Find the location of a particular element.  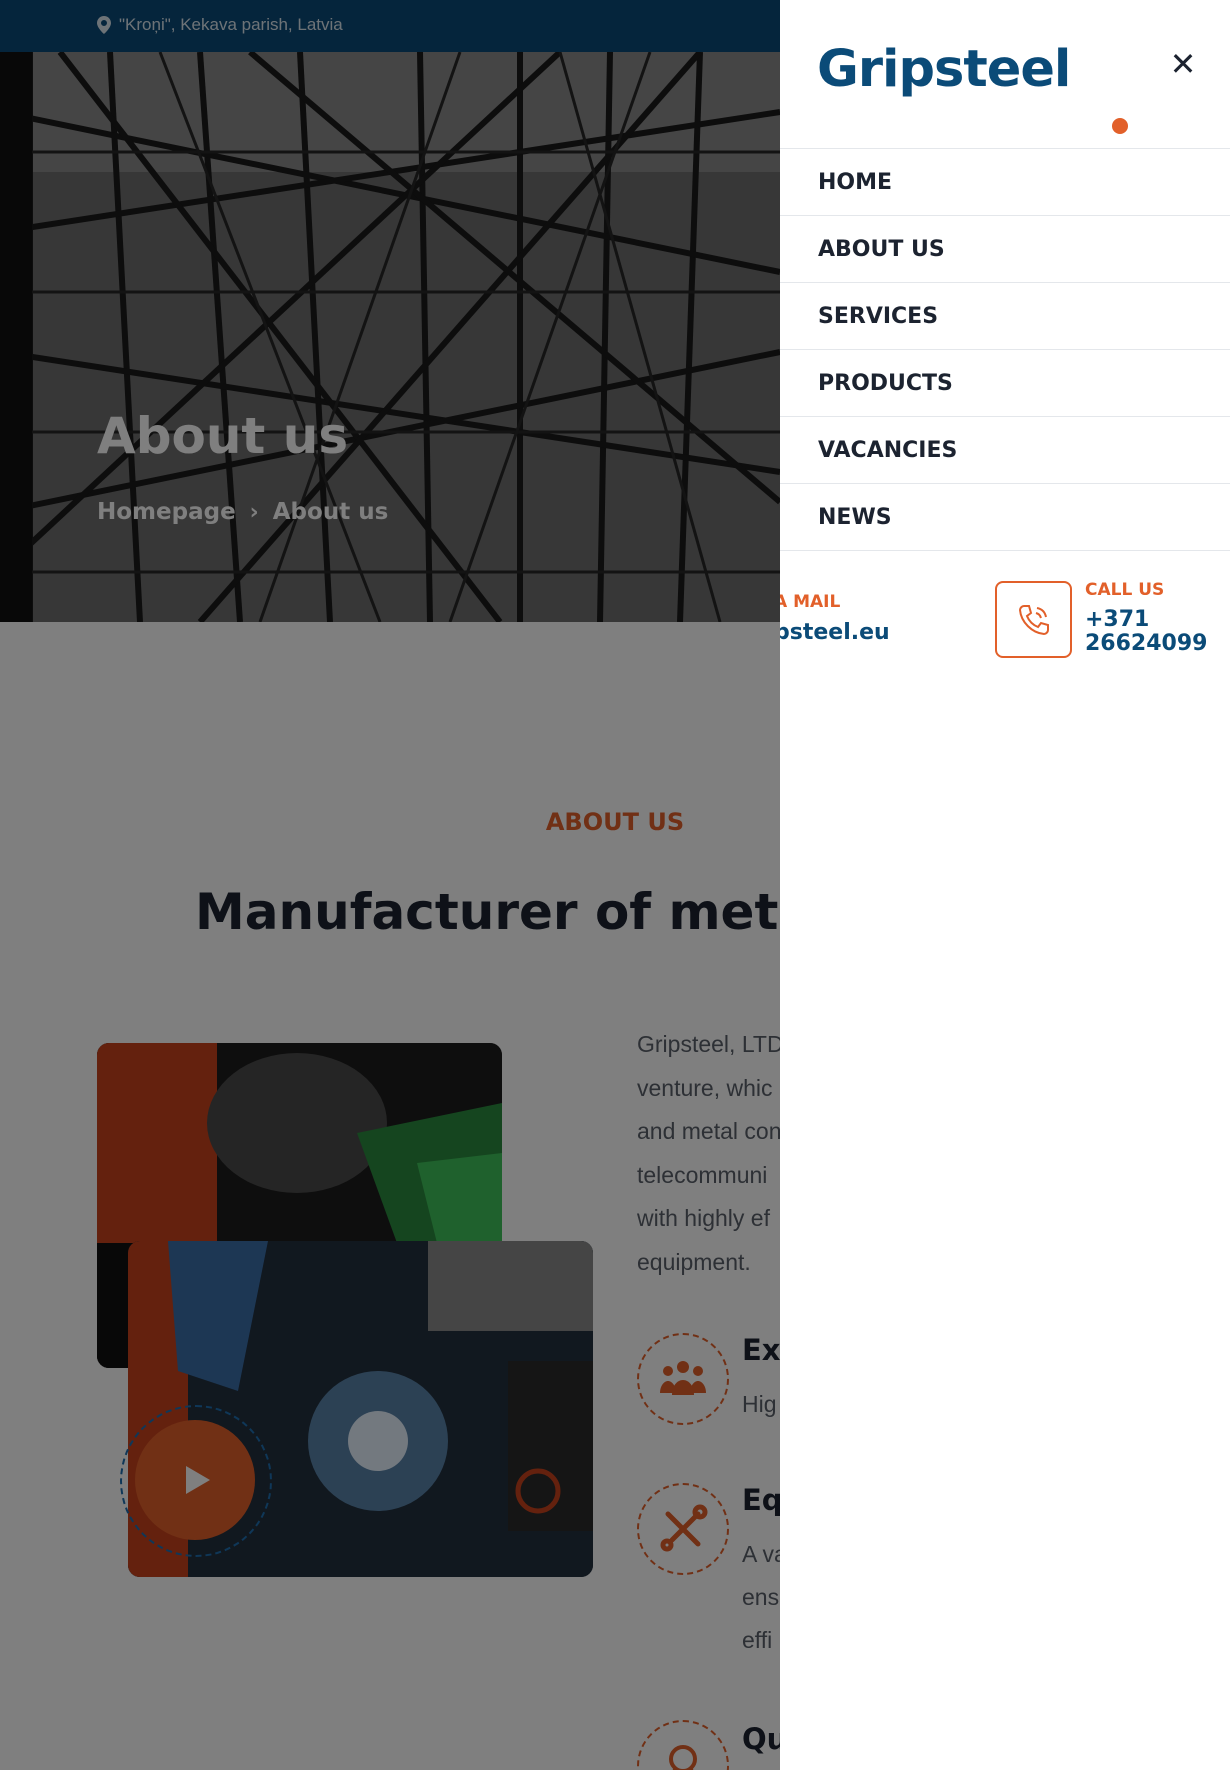

menu-item-about-us: ABOUT US is located at coordinates (1005, 249).